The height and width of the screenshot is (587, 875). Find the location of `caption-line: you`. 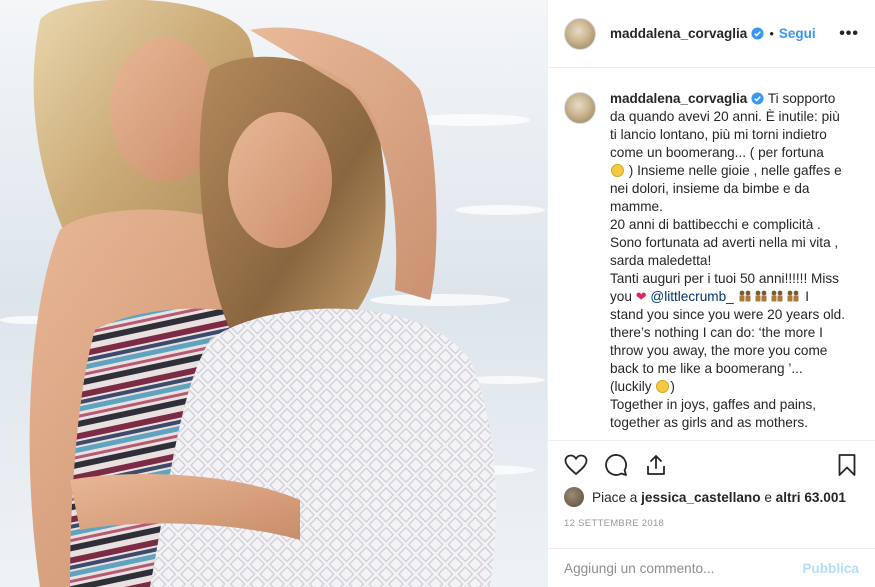

caption-line: you is located at coordinates (621, 296).